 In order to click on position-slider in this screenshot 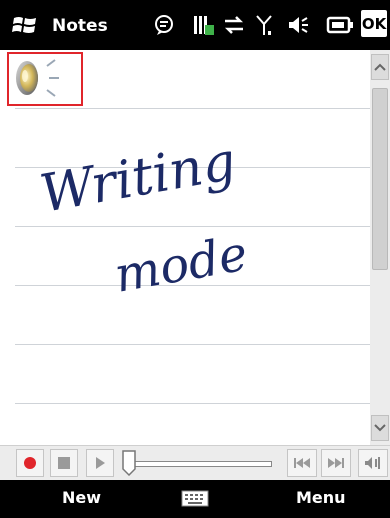, I will do `click(200, 463)`.